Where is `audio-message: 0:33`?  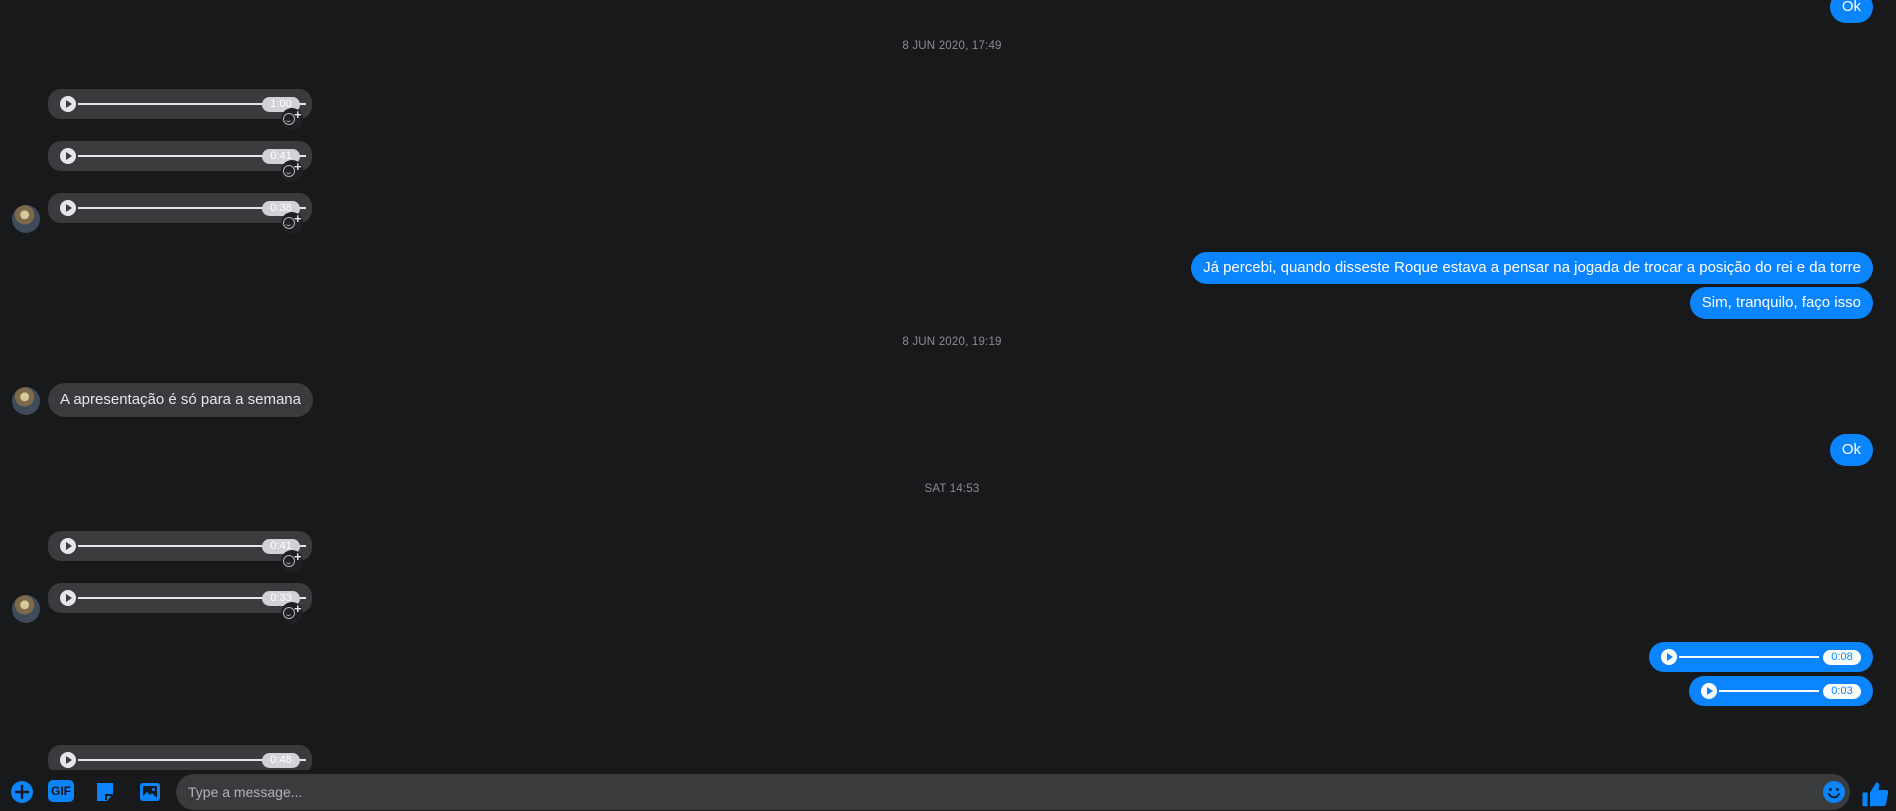
audio-message: 0:33 is located at coordinates (180, 598).